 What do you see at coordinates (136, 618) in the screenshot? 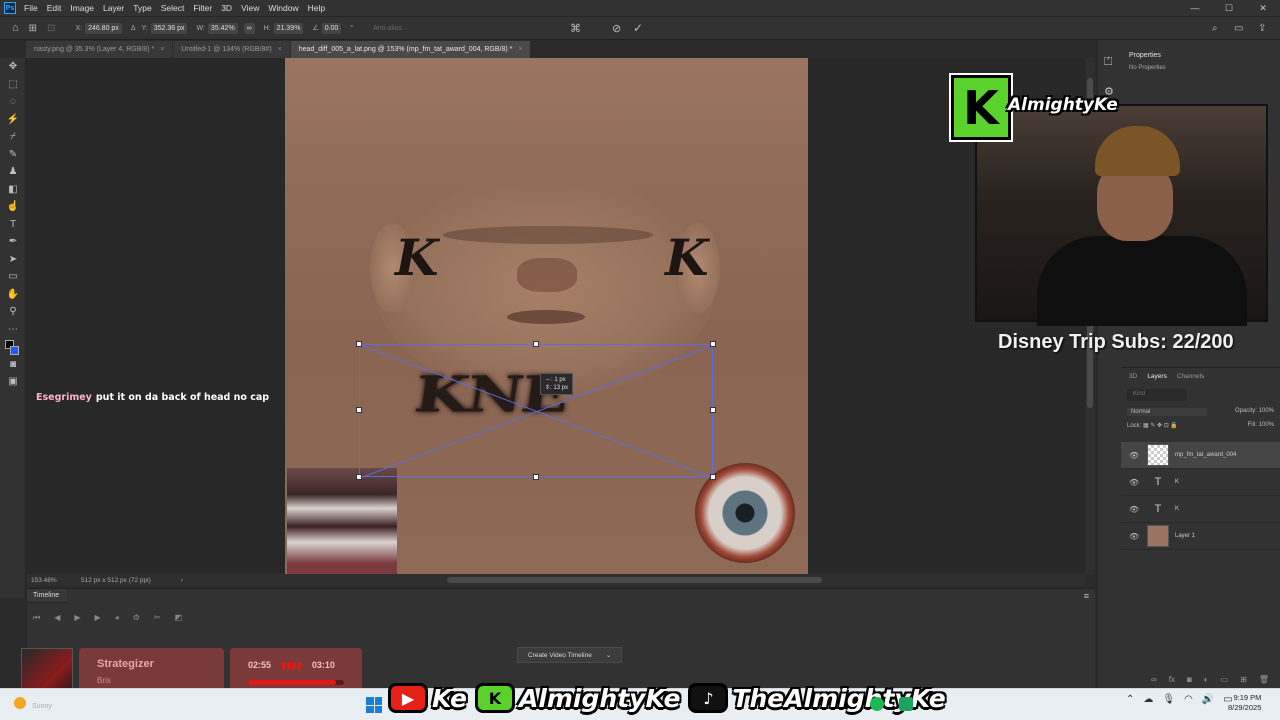
I see `settings-icon: ⚙` at bounding box center [136, 618].